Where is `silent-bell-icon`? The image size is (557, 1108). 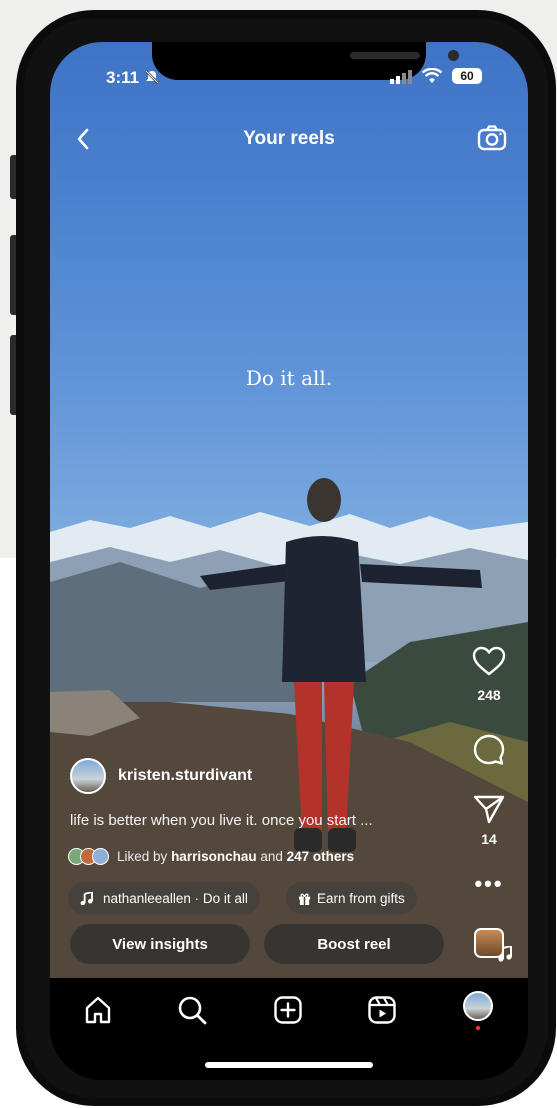 silent-bell-icon is located at coordinates (151, 77).